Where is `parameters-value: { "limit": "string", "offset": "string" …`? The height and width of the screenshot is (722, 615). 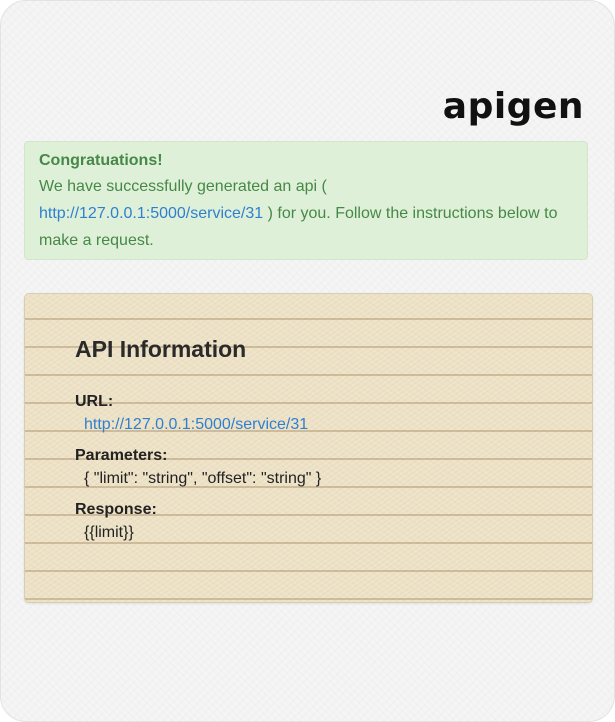
parameters-value: { "limit": "string", "offset": "string" … is located at coordinates (203, 478).